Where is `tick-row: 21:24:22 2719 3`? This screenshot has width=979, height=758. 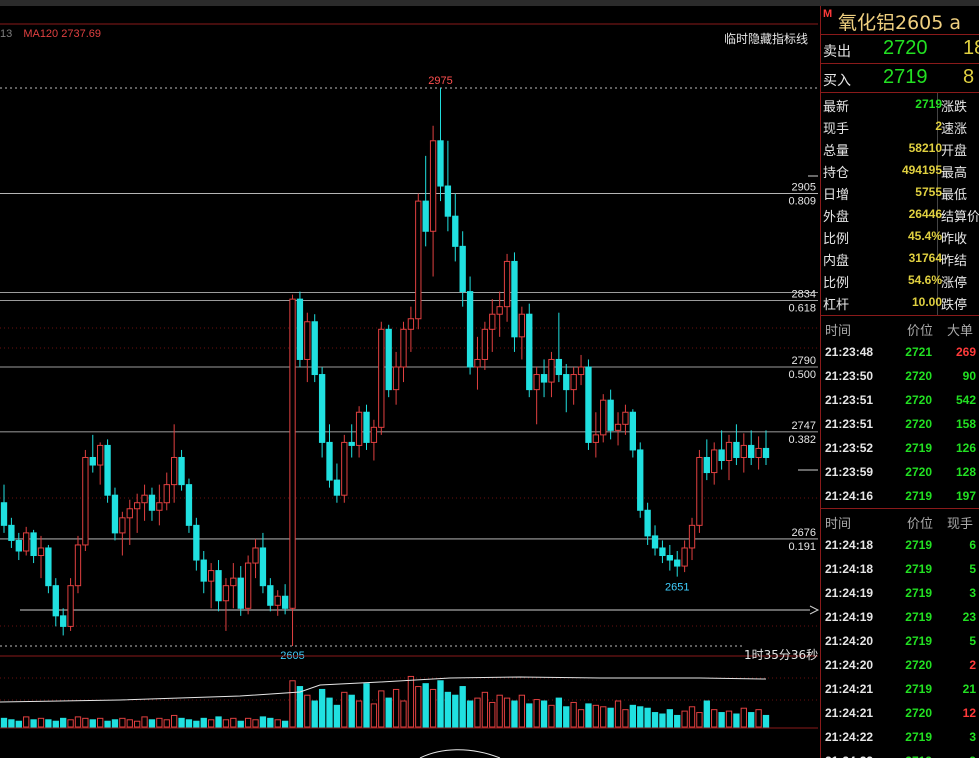 tick-row: 21:24:22 2719 3 is located at coordinates (900, 737).